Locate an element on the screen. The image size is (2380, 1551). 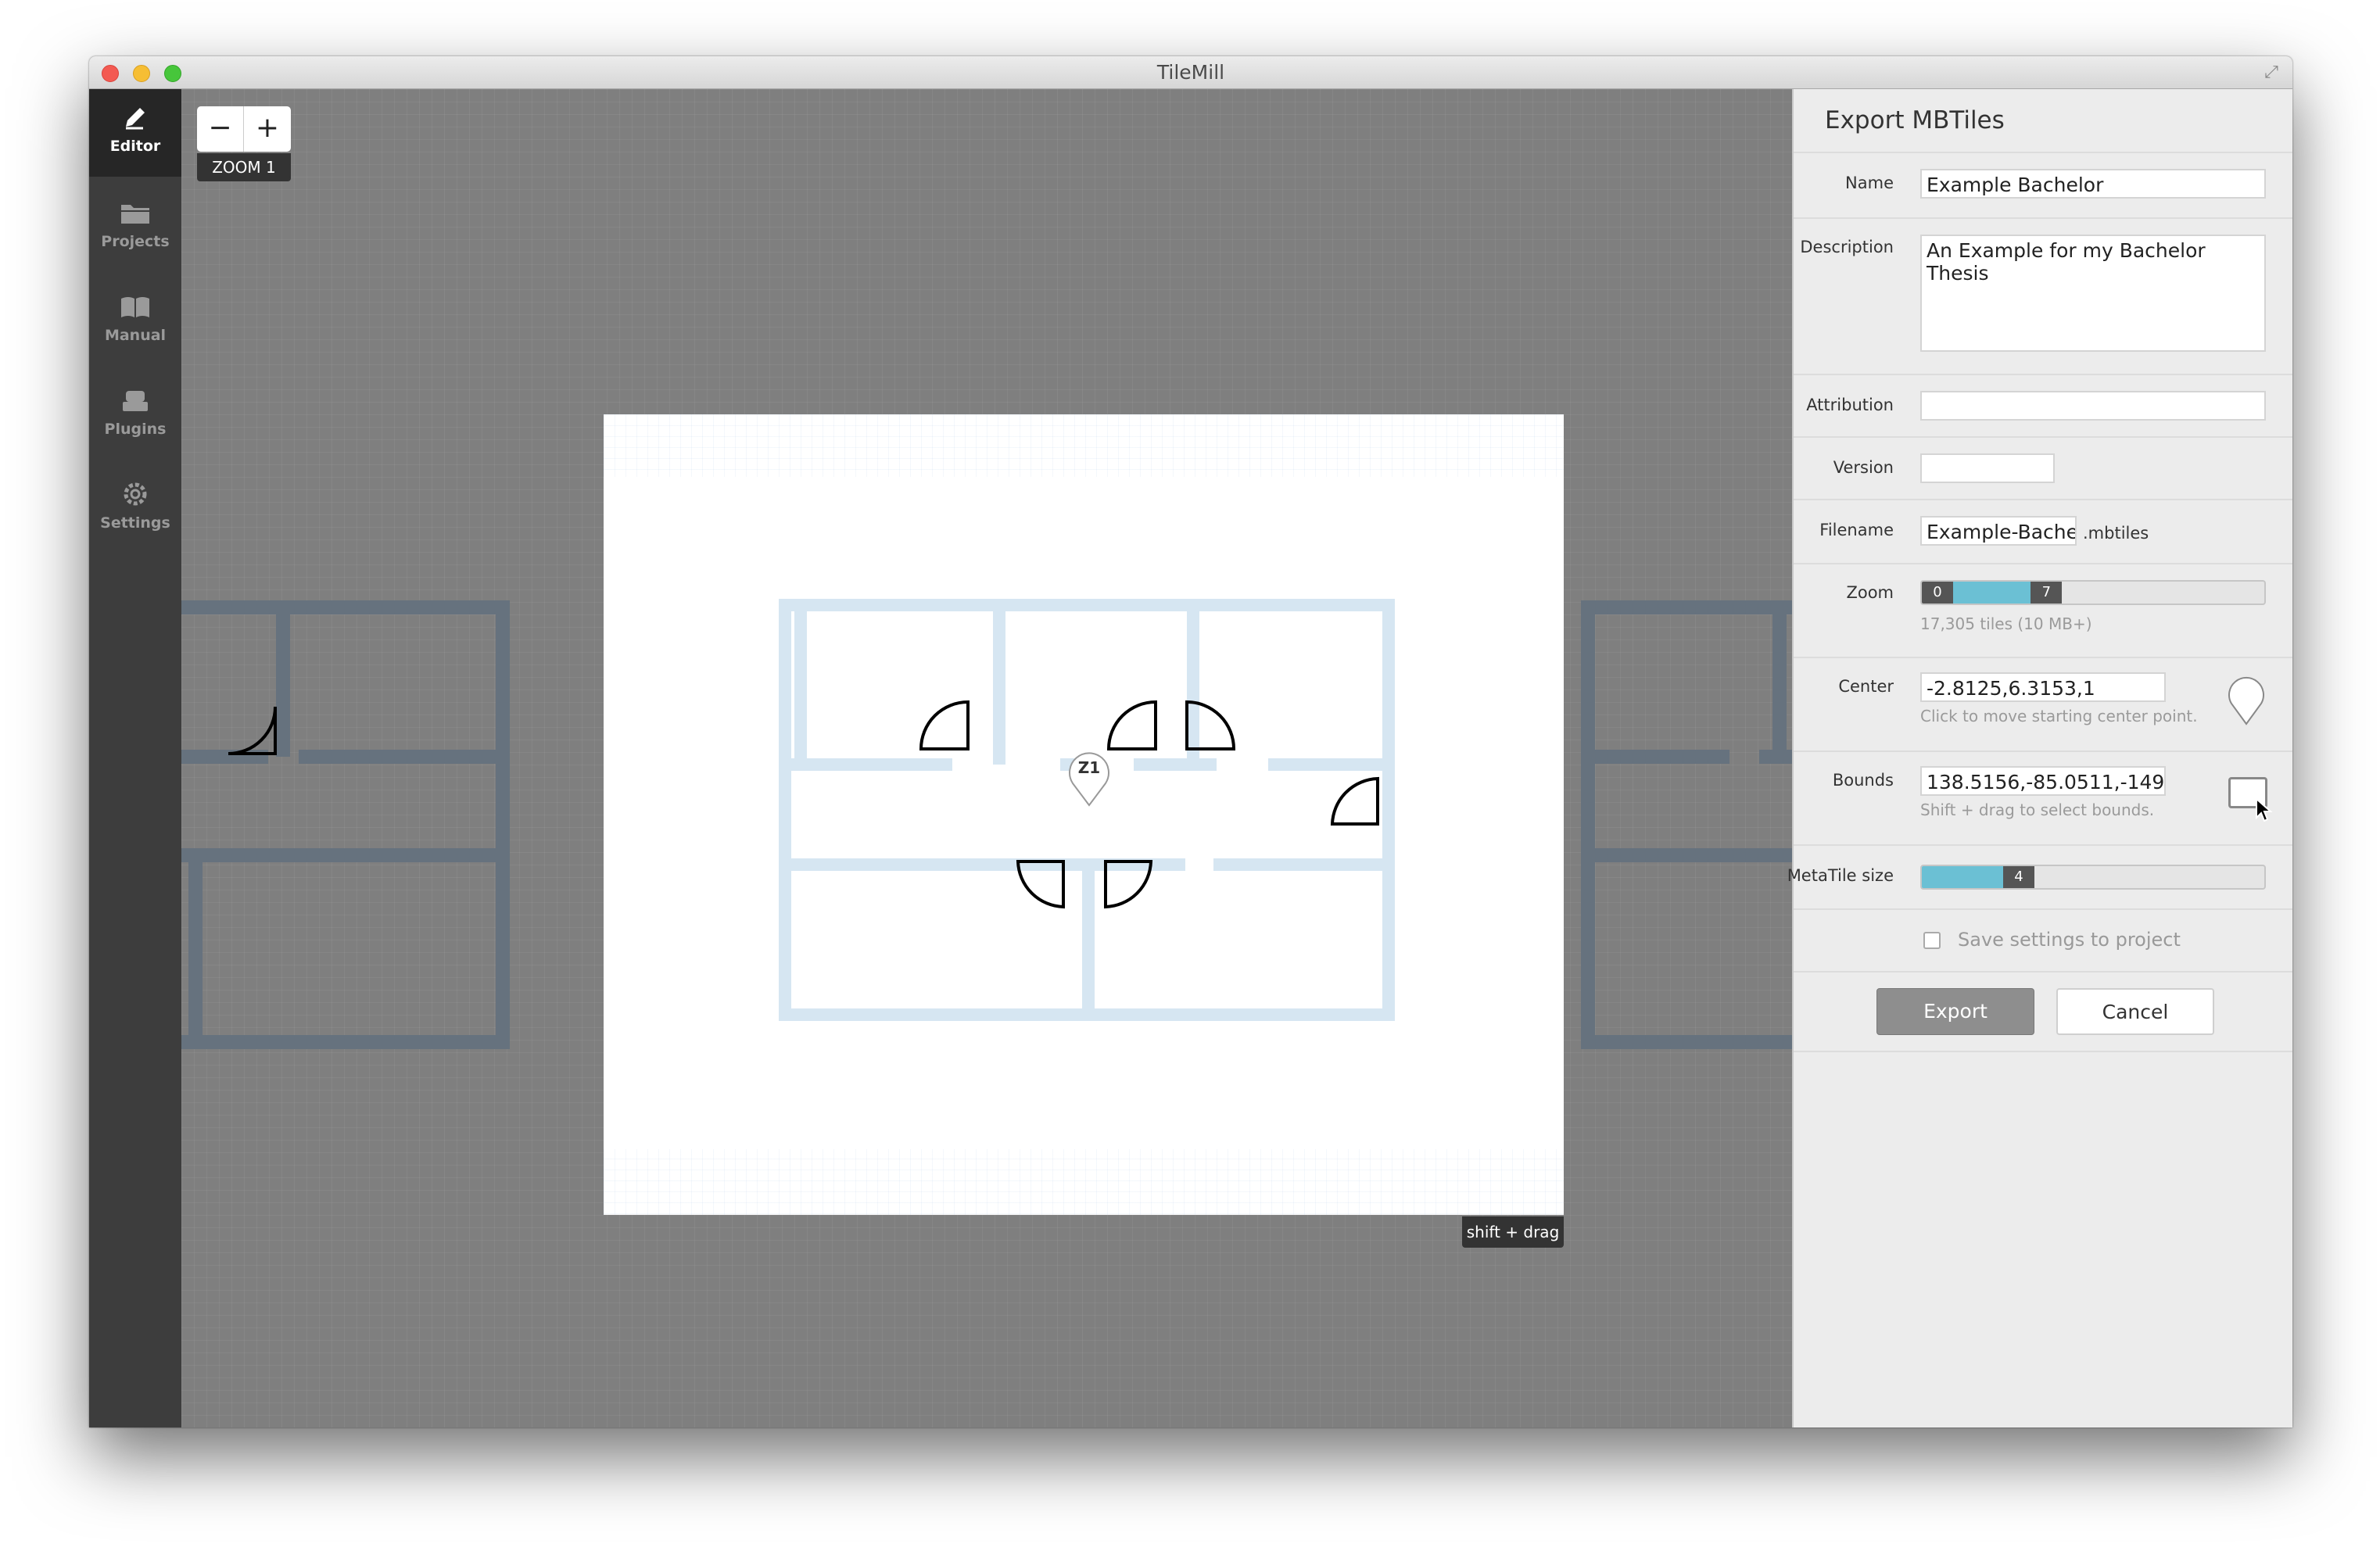
export-panel-title: Export MBTiles is located at coordinates (1915, 120).